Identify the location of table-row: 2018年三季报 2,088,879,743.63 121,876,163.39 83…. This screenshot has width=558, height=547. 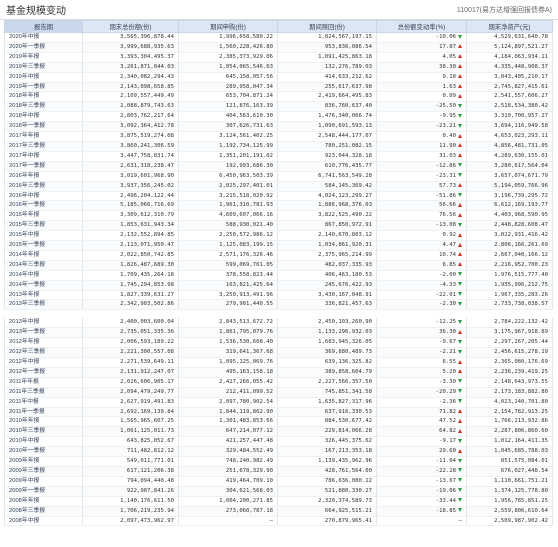
(278, 107).